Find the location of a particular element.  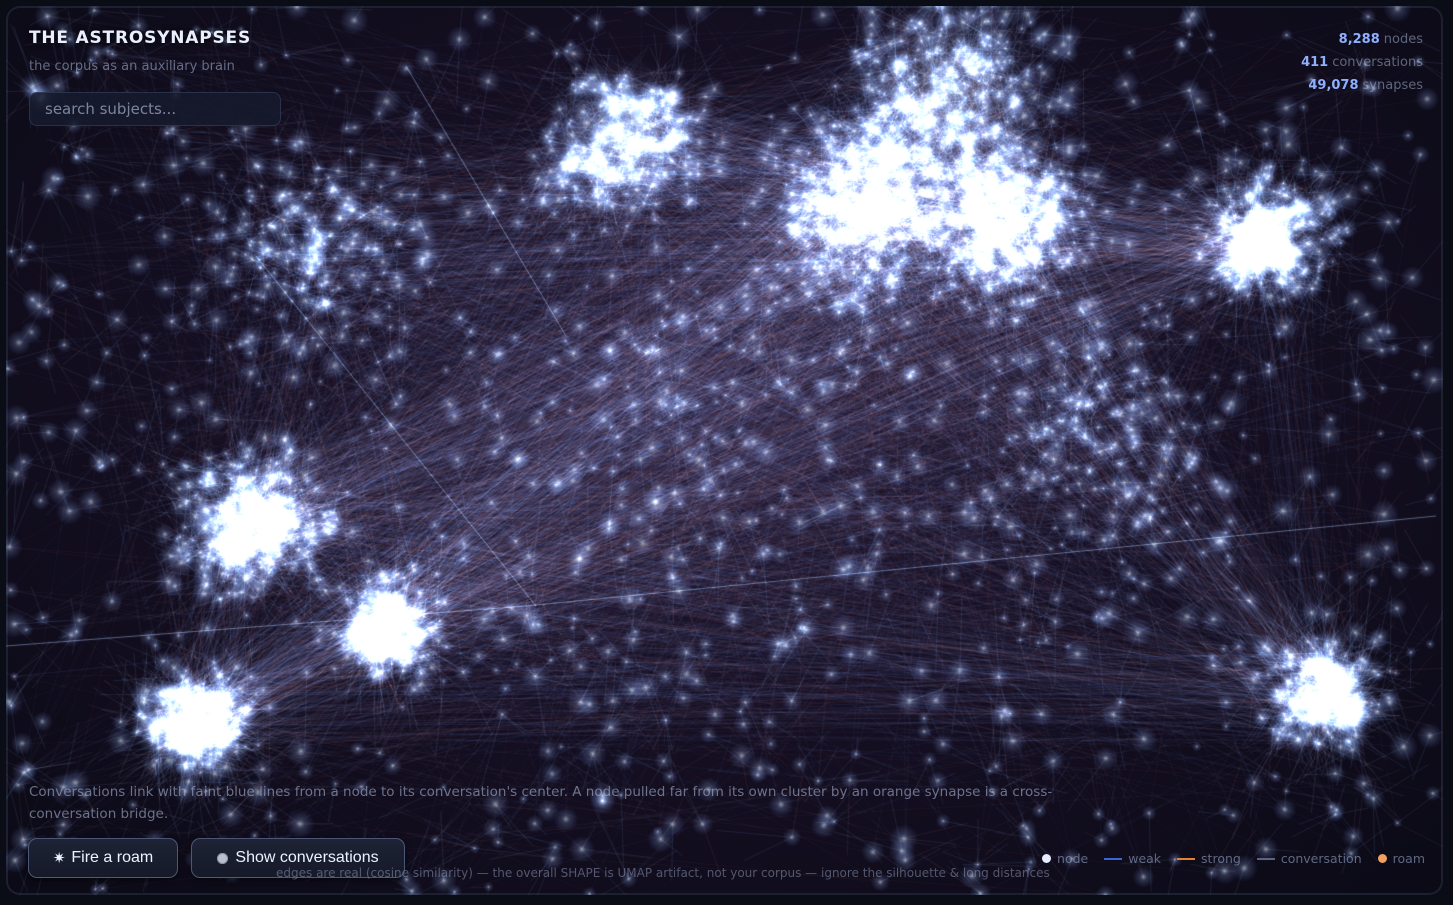

legend-item-strong: strong is located at coordinates (1209, 858).